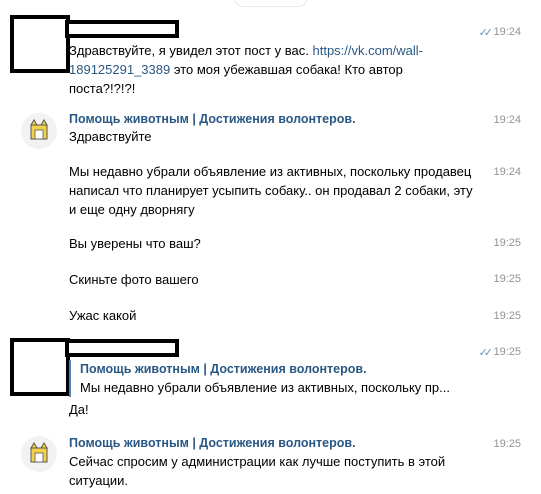 The width and height of the screenshot is (541, 494). What do you see at coordinates (135, 243) in the screenshot?
I see `message-text: Вы уверены что ваш?` at bounding box center [135, 243].